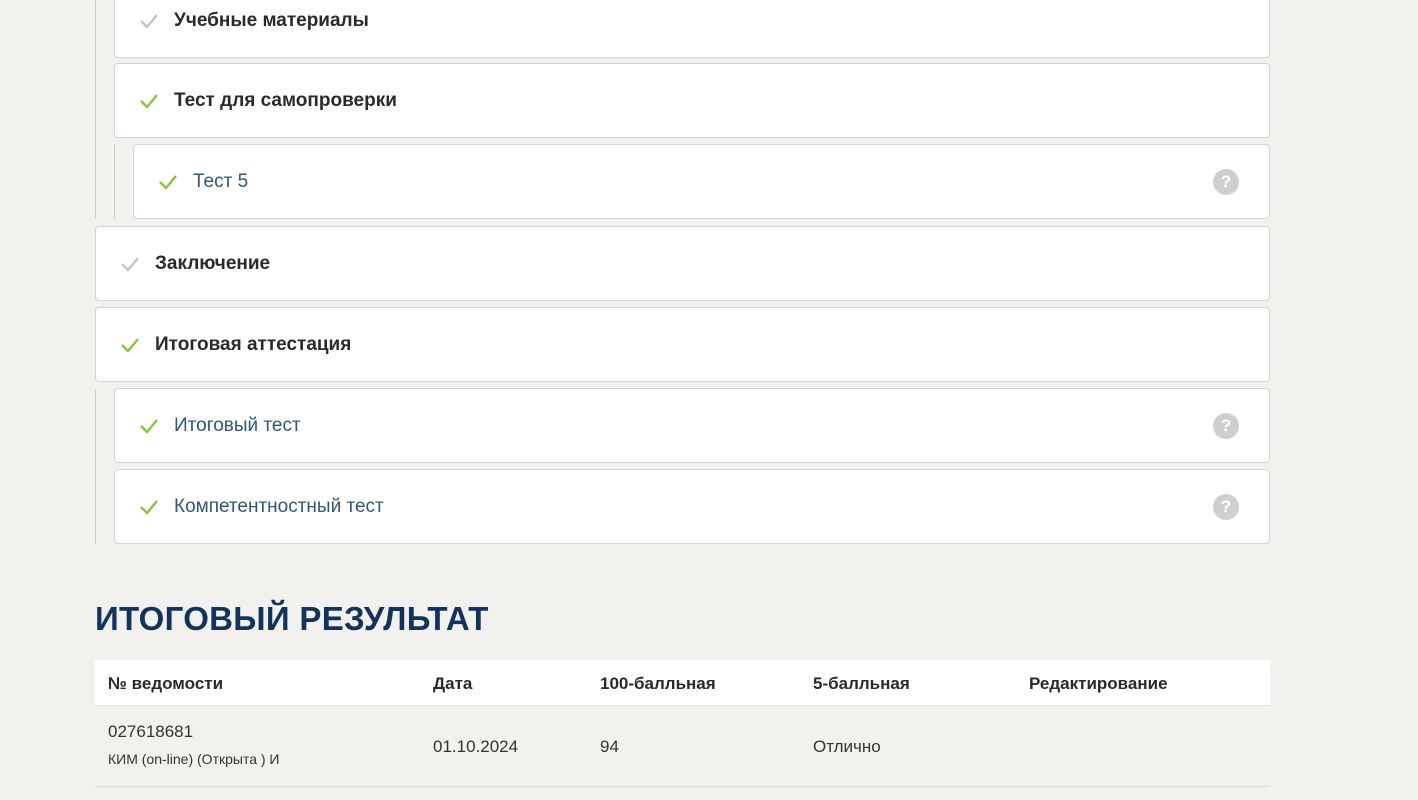 Image resolution: width=1418 pixels, height=800 pixels. Describe the element at coordinates (237, 426) in the screenshot. I see `outline-item-label: Итоговый тест` at that location.